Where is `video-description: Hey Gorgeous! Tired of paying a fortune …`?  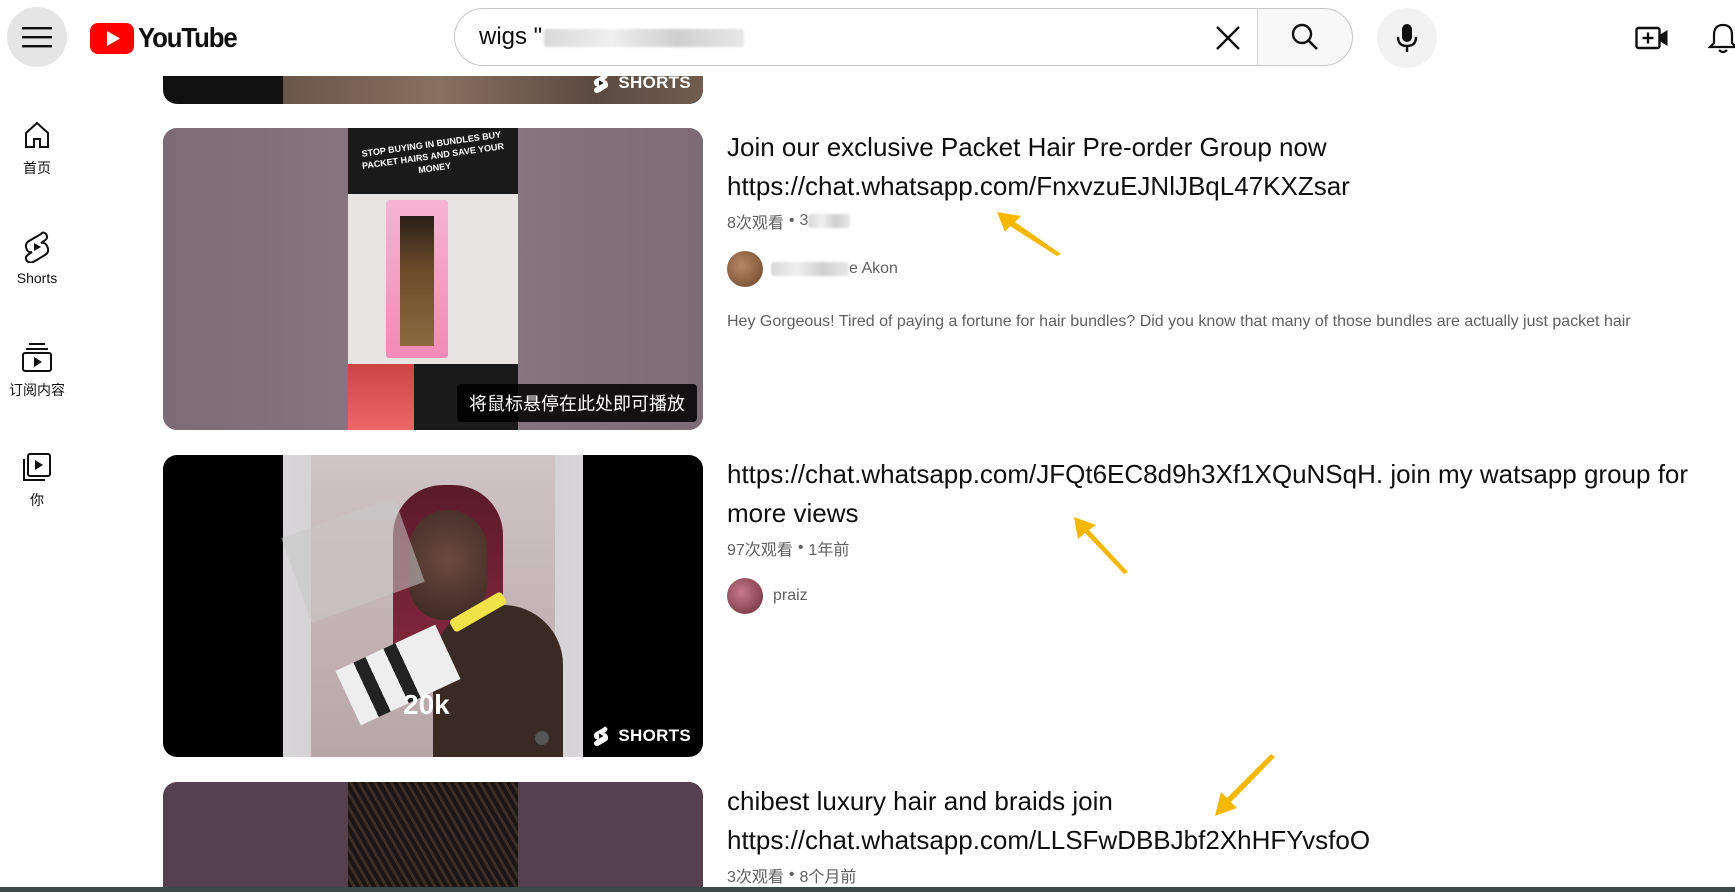 video-description: Hey Gorgeous! Tired of paying a fortune … is located at coordinates (1179, 321).